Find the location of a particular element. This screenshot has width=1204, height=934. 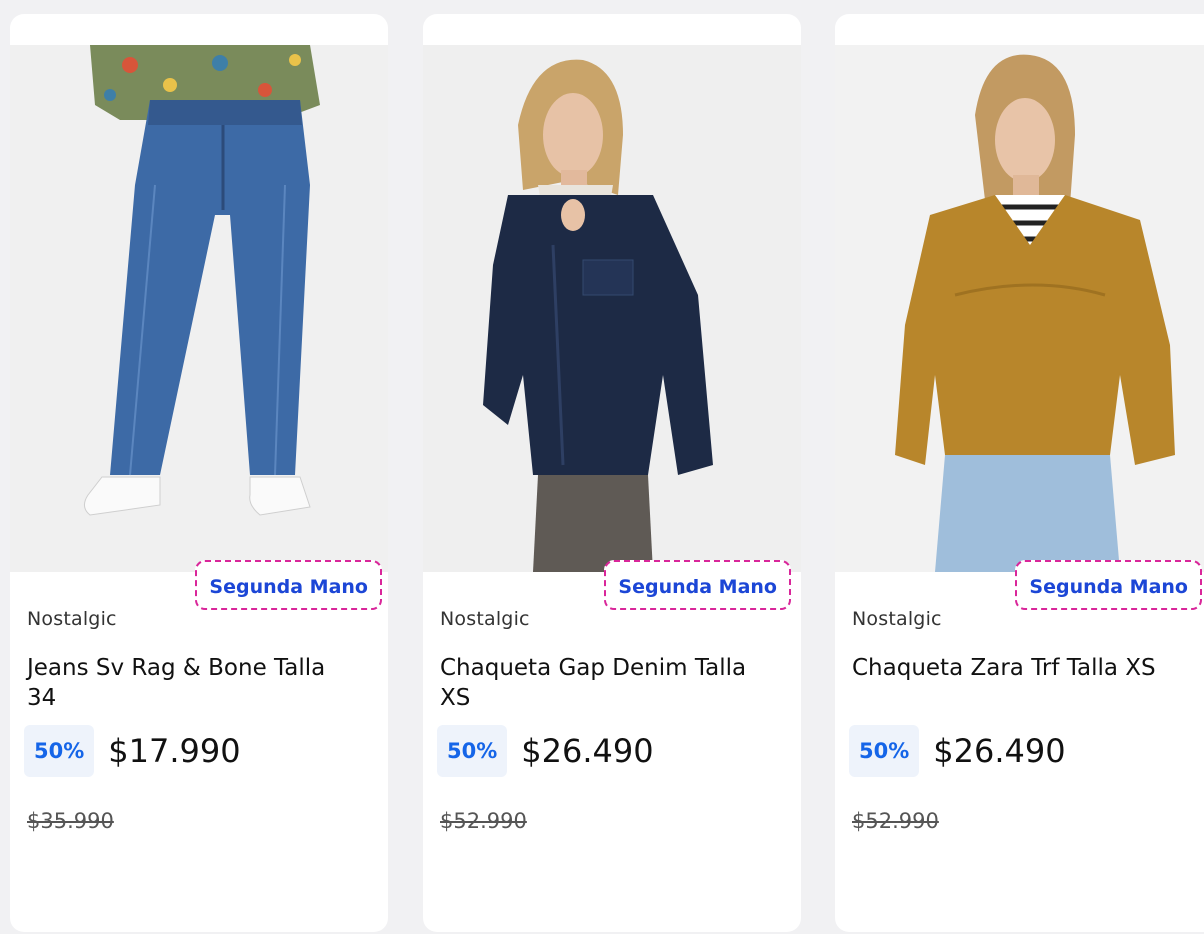

product-title: Chaqueta Zara Trf Talla XS is located at coordinates (1017, 668).